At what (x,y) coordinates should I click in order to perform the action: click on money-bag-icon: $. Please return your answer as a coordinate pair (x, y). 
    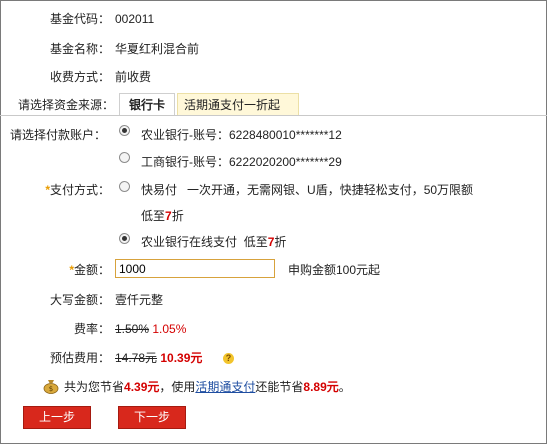
    Looking at the image, I should click on (51, 387).